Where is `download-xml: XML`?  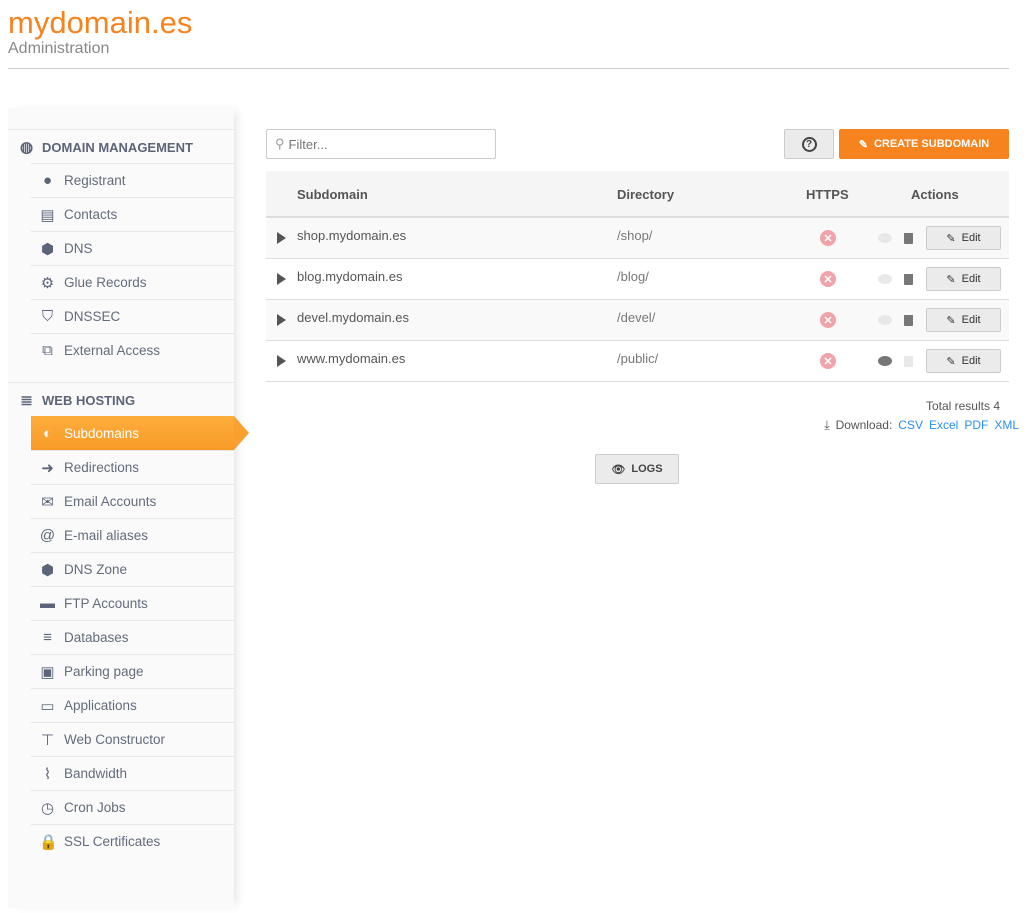 download-xml: XML is located at coordinates (1006, 425).